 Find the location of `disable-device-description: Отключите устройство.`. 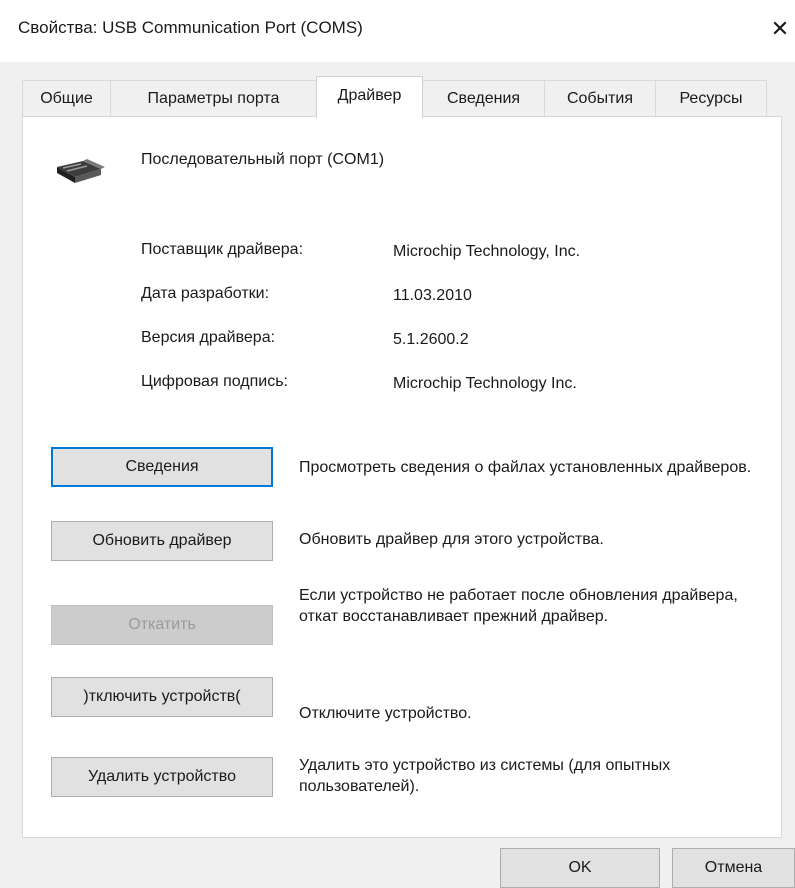

disable-device-description: Отключите устройство. is located at coordinates (385, 713).